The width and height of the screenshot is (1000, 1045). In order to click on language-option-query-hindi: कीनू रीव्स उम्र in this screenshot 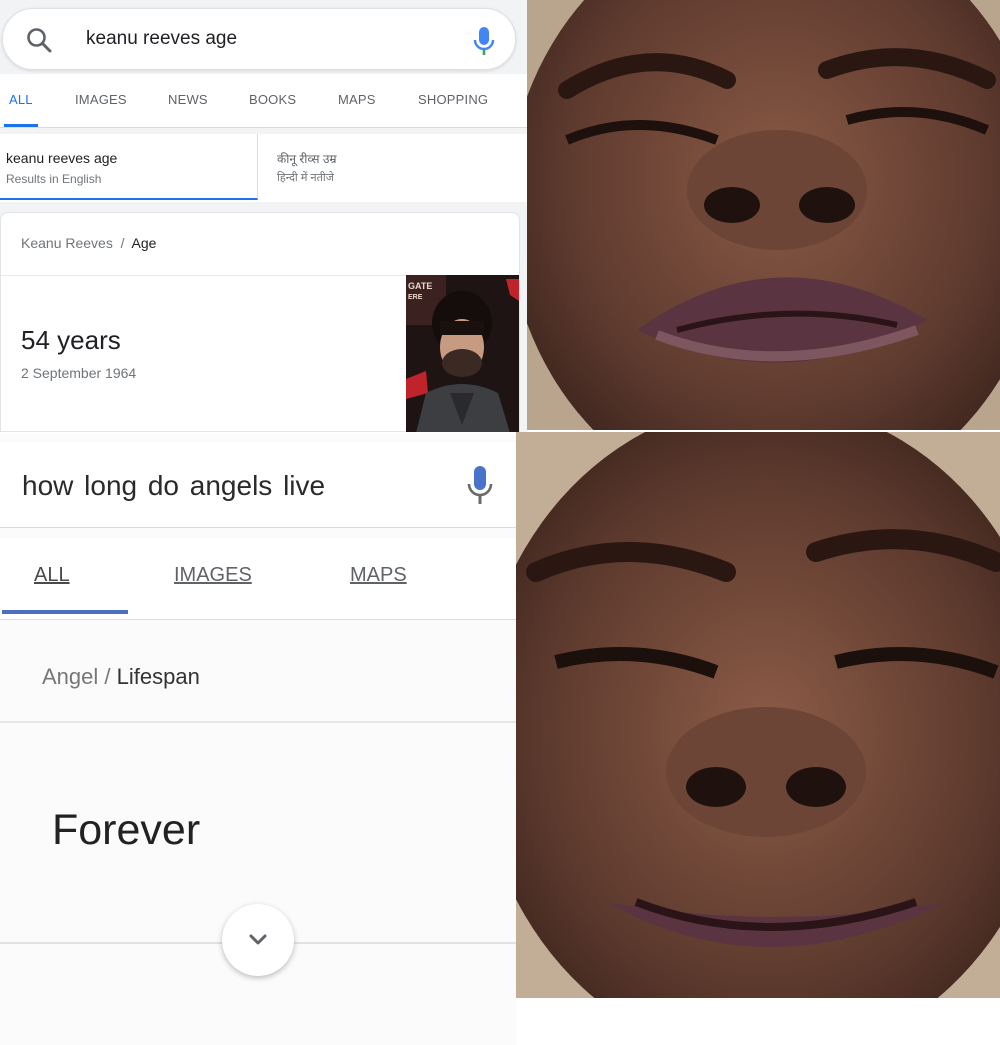, I will do `click(307, 159)`.